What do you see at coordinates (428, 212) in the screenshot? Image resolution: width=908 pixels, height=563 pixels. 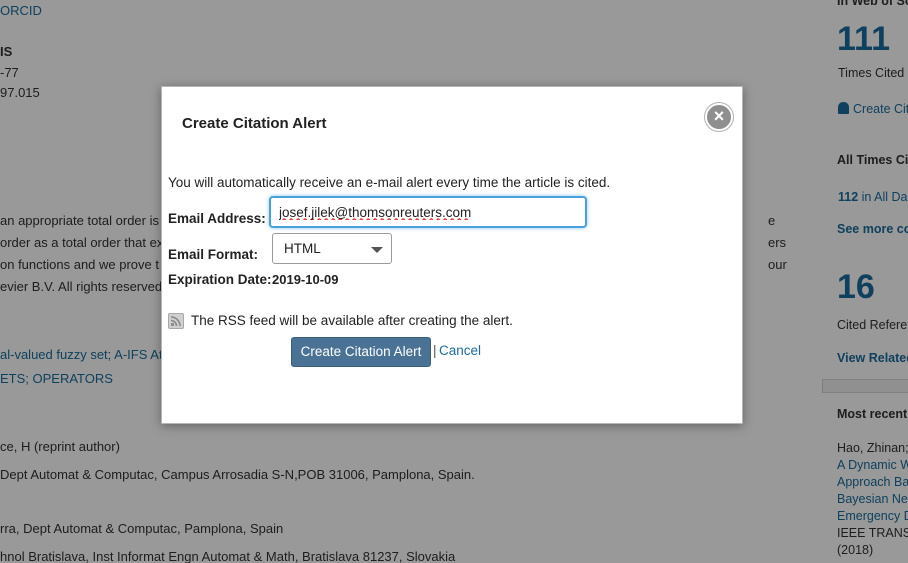 I see `email-address-input` at bounding box center [428, 212].